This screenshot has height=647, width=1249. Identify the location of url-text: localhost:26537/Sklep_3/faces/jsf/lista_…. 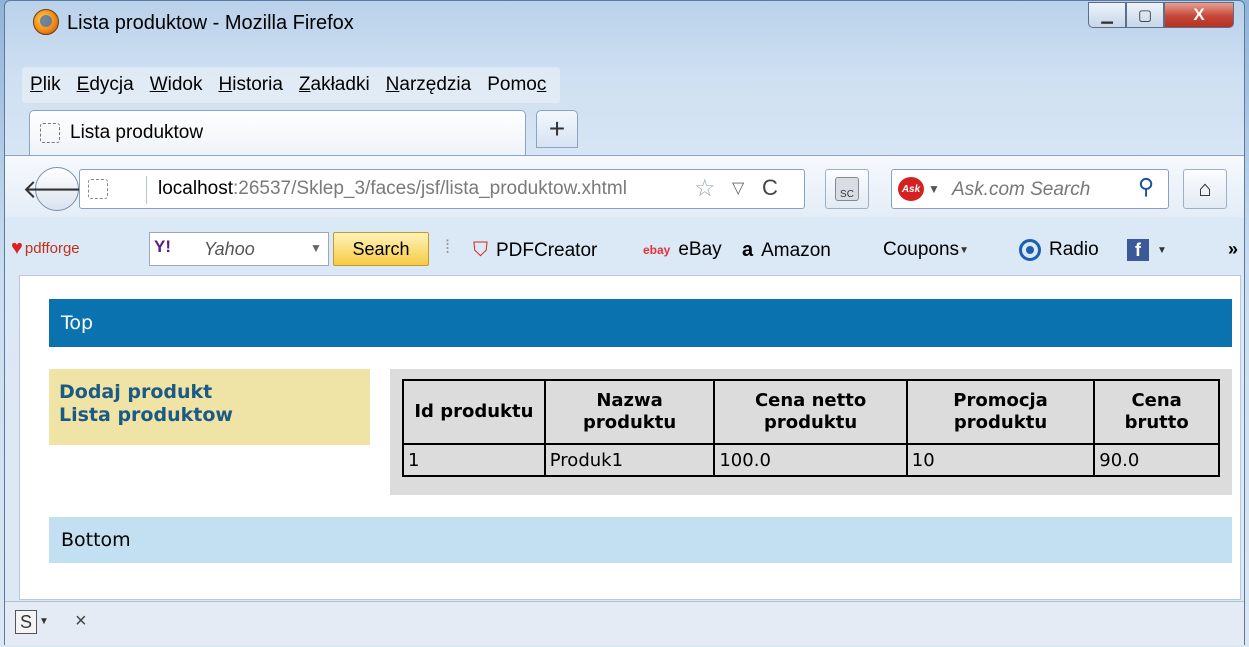
(424, 189).